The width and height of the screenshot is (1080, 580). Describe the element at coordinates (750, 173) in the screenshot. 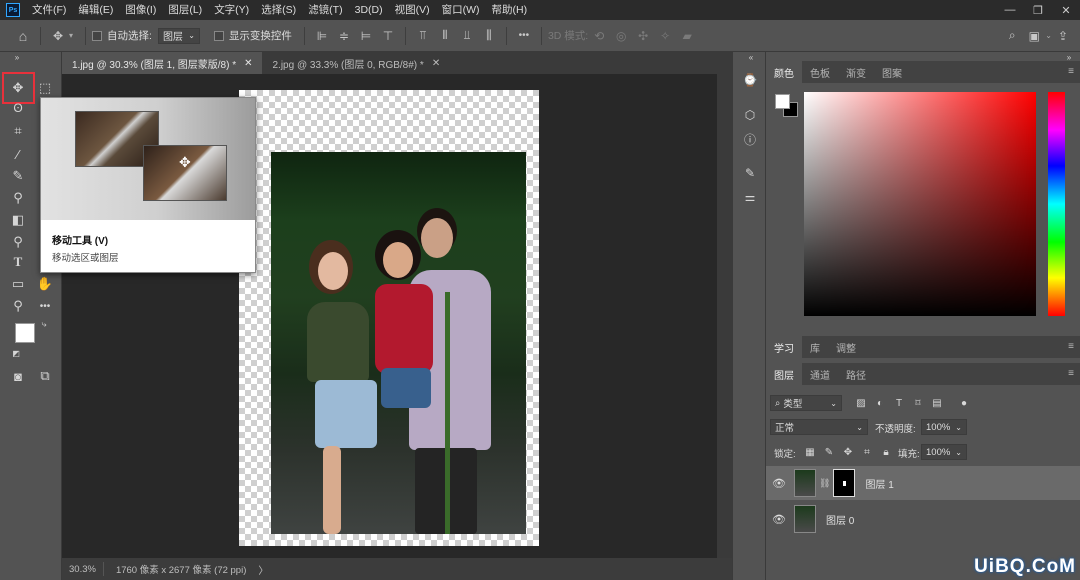

I see `brush-settings-icon: ✎` at that location.